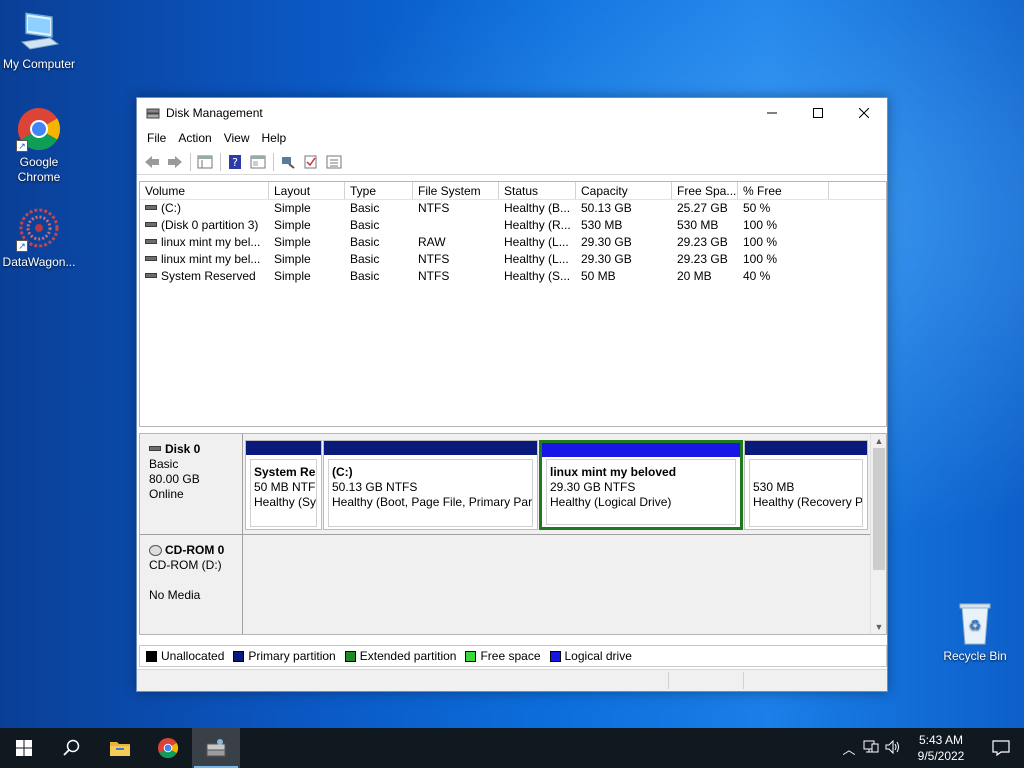 Image resolution: width=1024 pixels, height=768 pixels. Describe the element at coordinates (311, 162) in the screenshot. I see `checklist-button` at that location.